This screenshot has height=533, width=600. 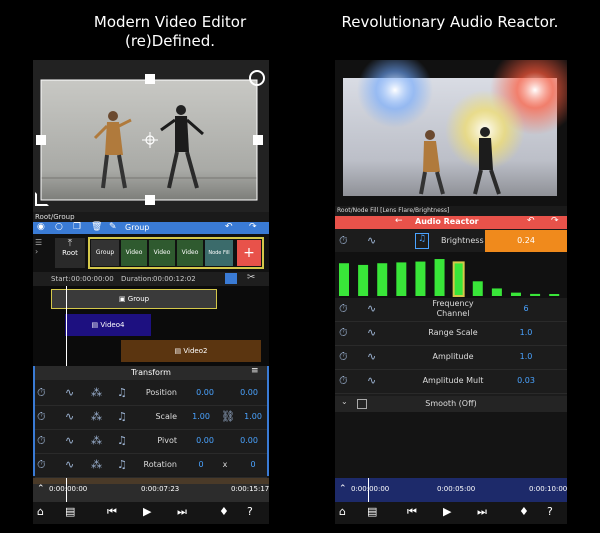 I want to click on panel-menu-icon: ≡, so click(x=255, y=371).